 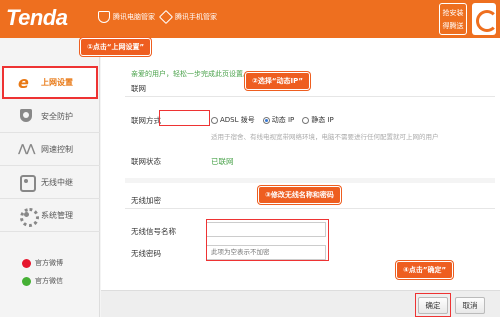 What do you see at coordinates (28, 217) in the screenshot?
I see `gear-icon` at bounding box center [28, 217].